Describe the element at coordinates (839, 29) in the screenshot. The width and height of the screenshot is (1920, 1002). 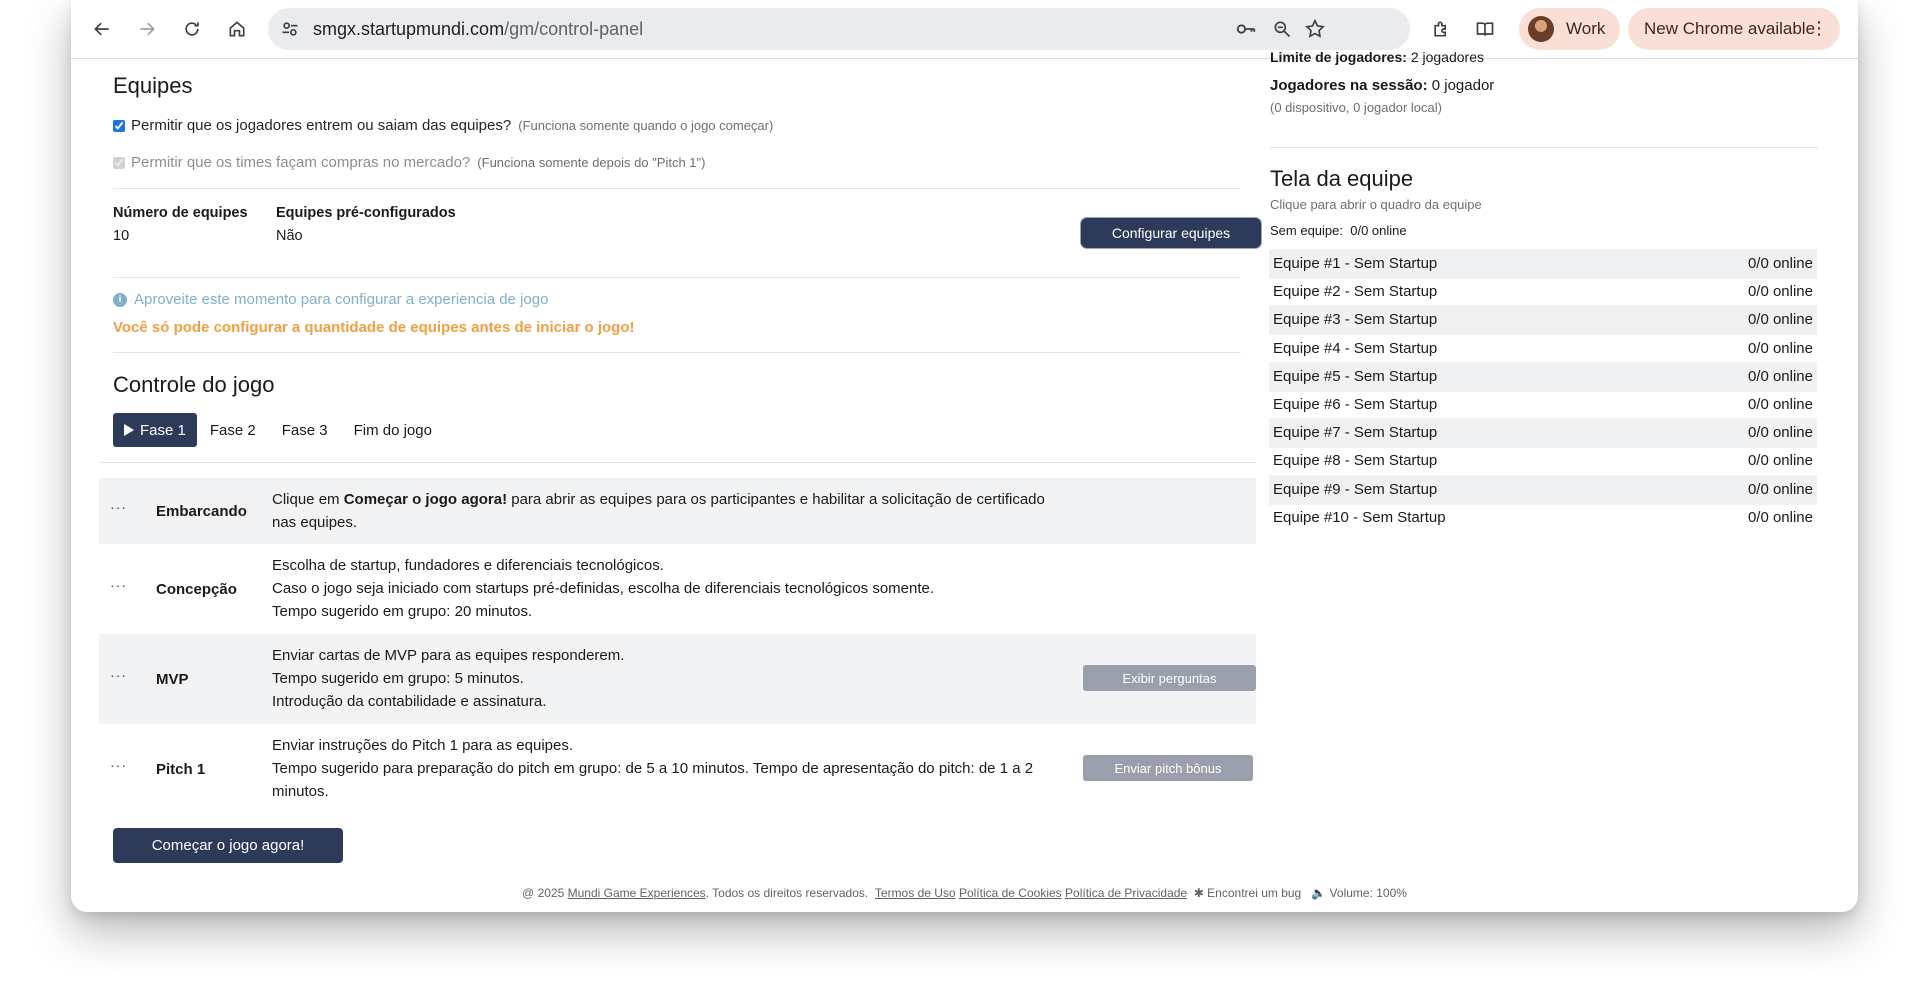
I see `address-bar: smgx.startupmundi.com/gm/control-panel` at that location.